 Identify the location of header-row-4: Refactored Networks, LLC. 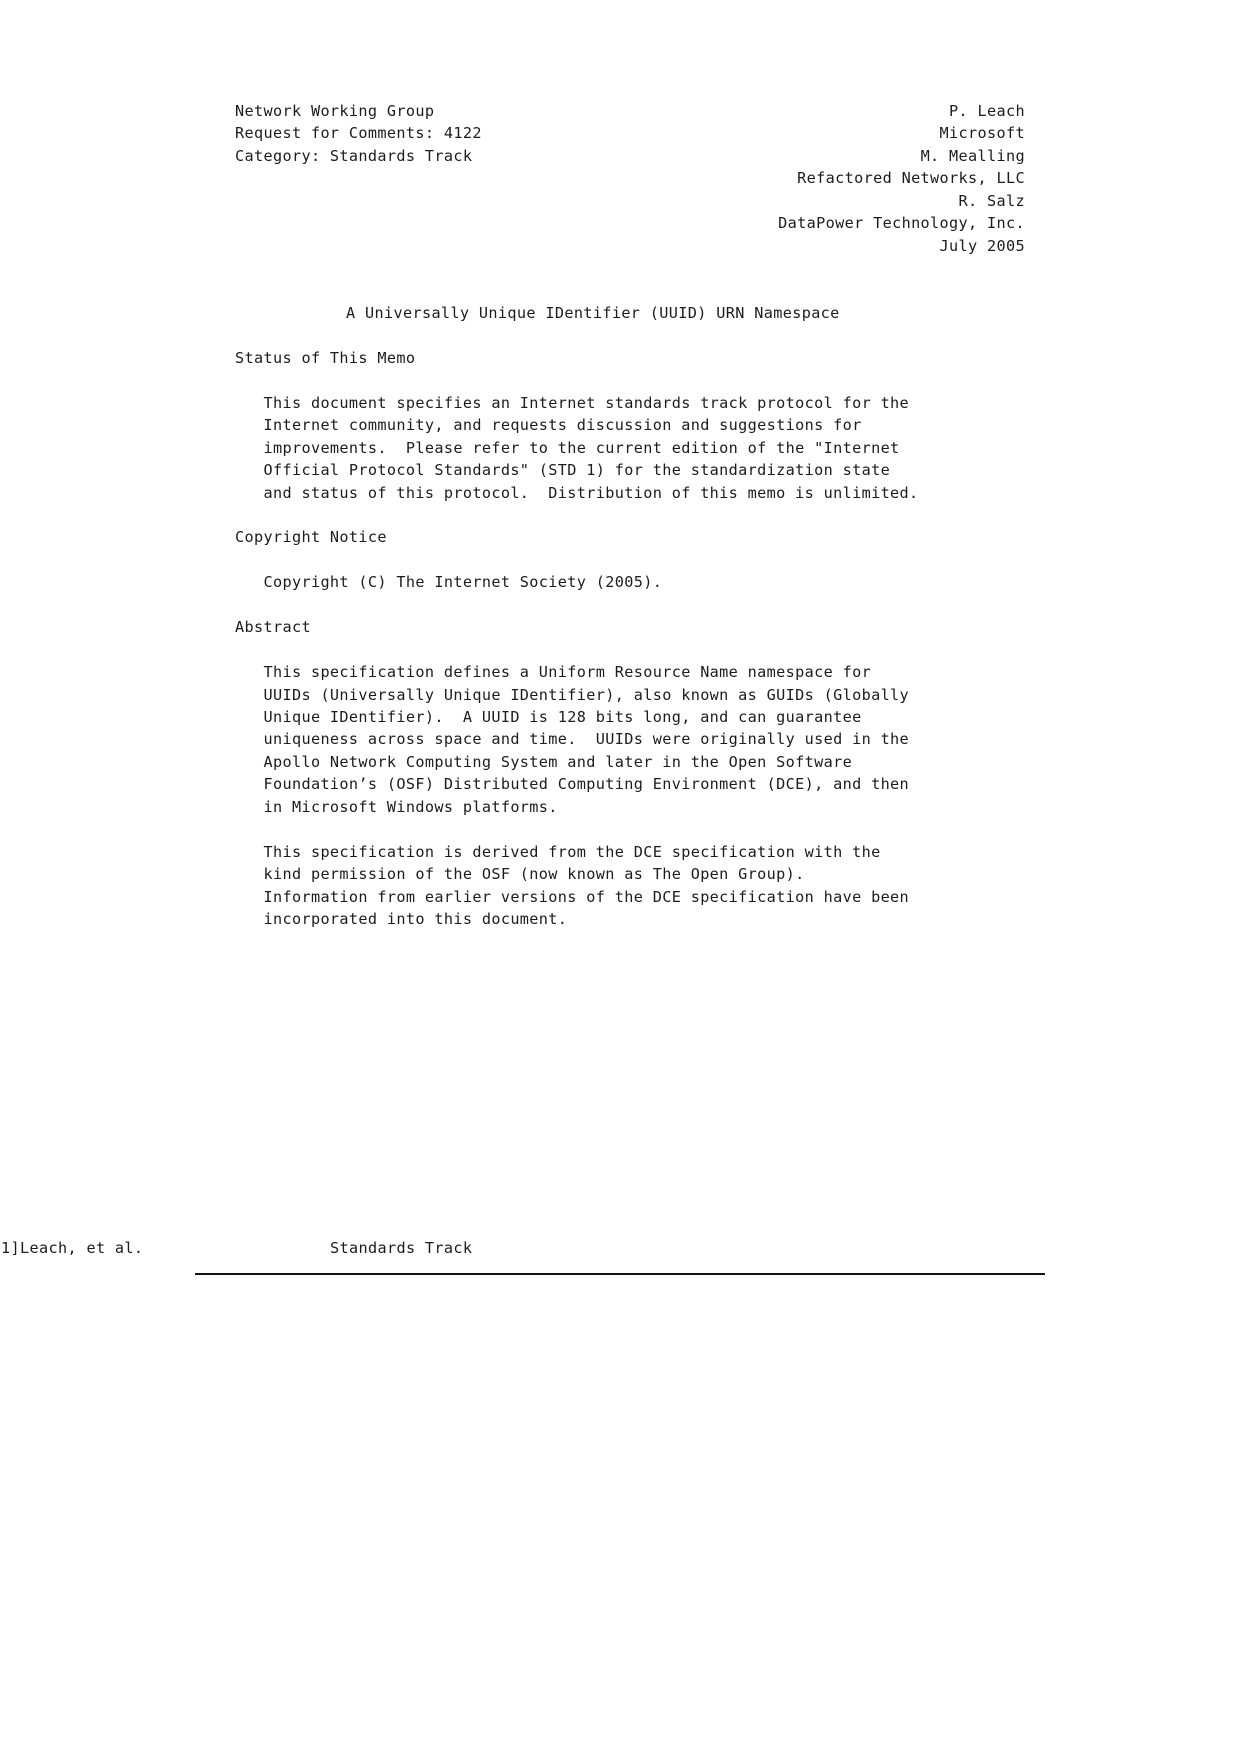
(630, 178).